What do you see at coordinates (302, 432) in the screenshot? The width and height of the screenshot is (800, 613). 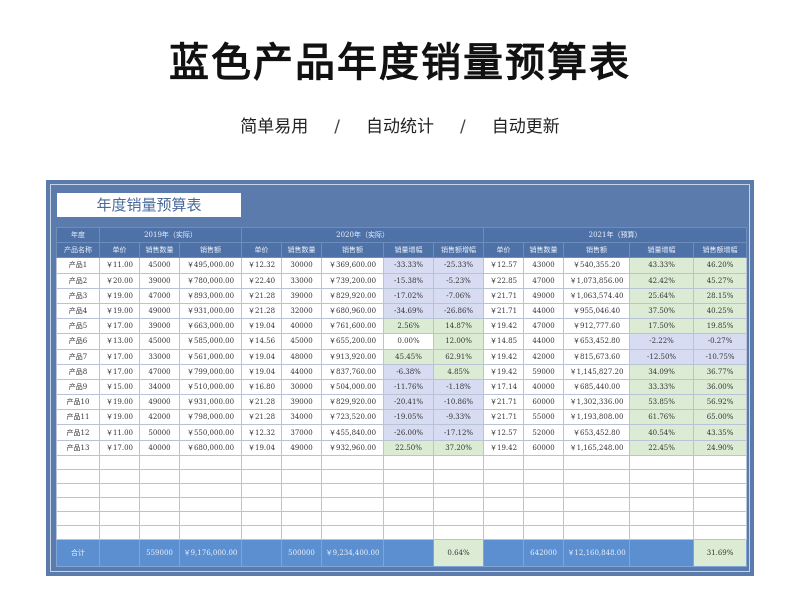 I see `cell-q20: 37000` at bounding box center [302, 432].